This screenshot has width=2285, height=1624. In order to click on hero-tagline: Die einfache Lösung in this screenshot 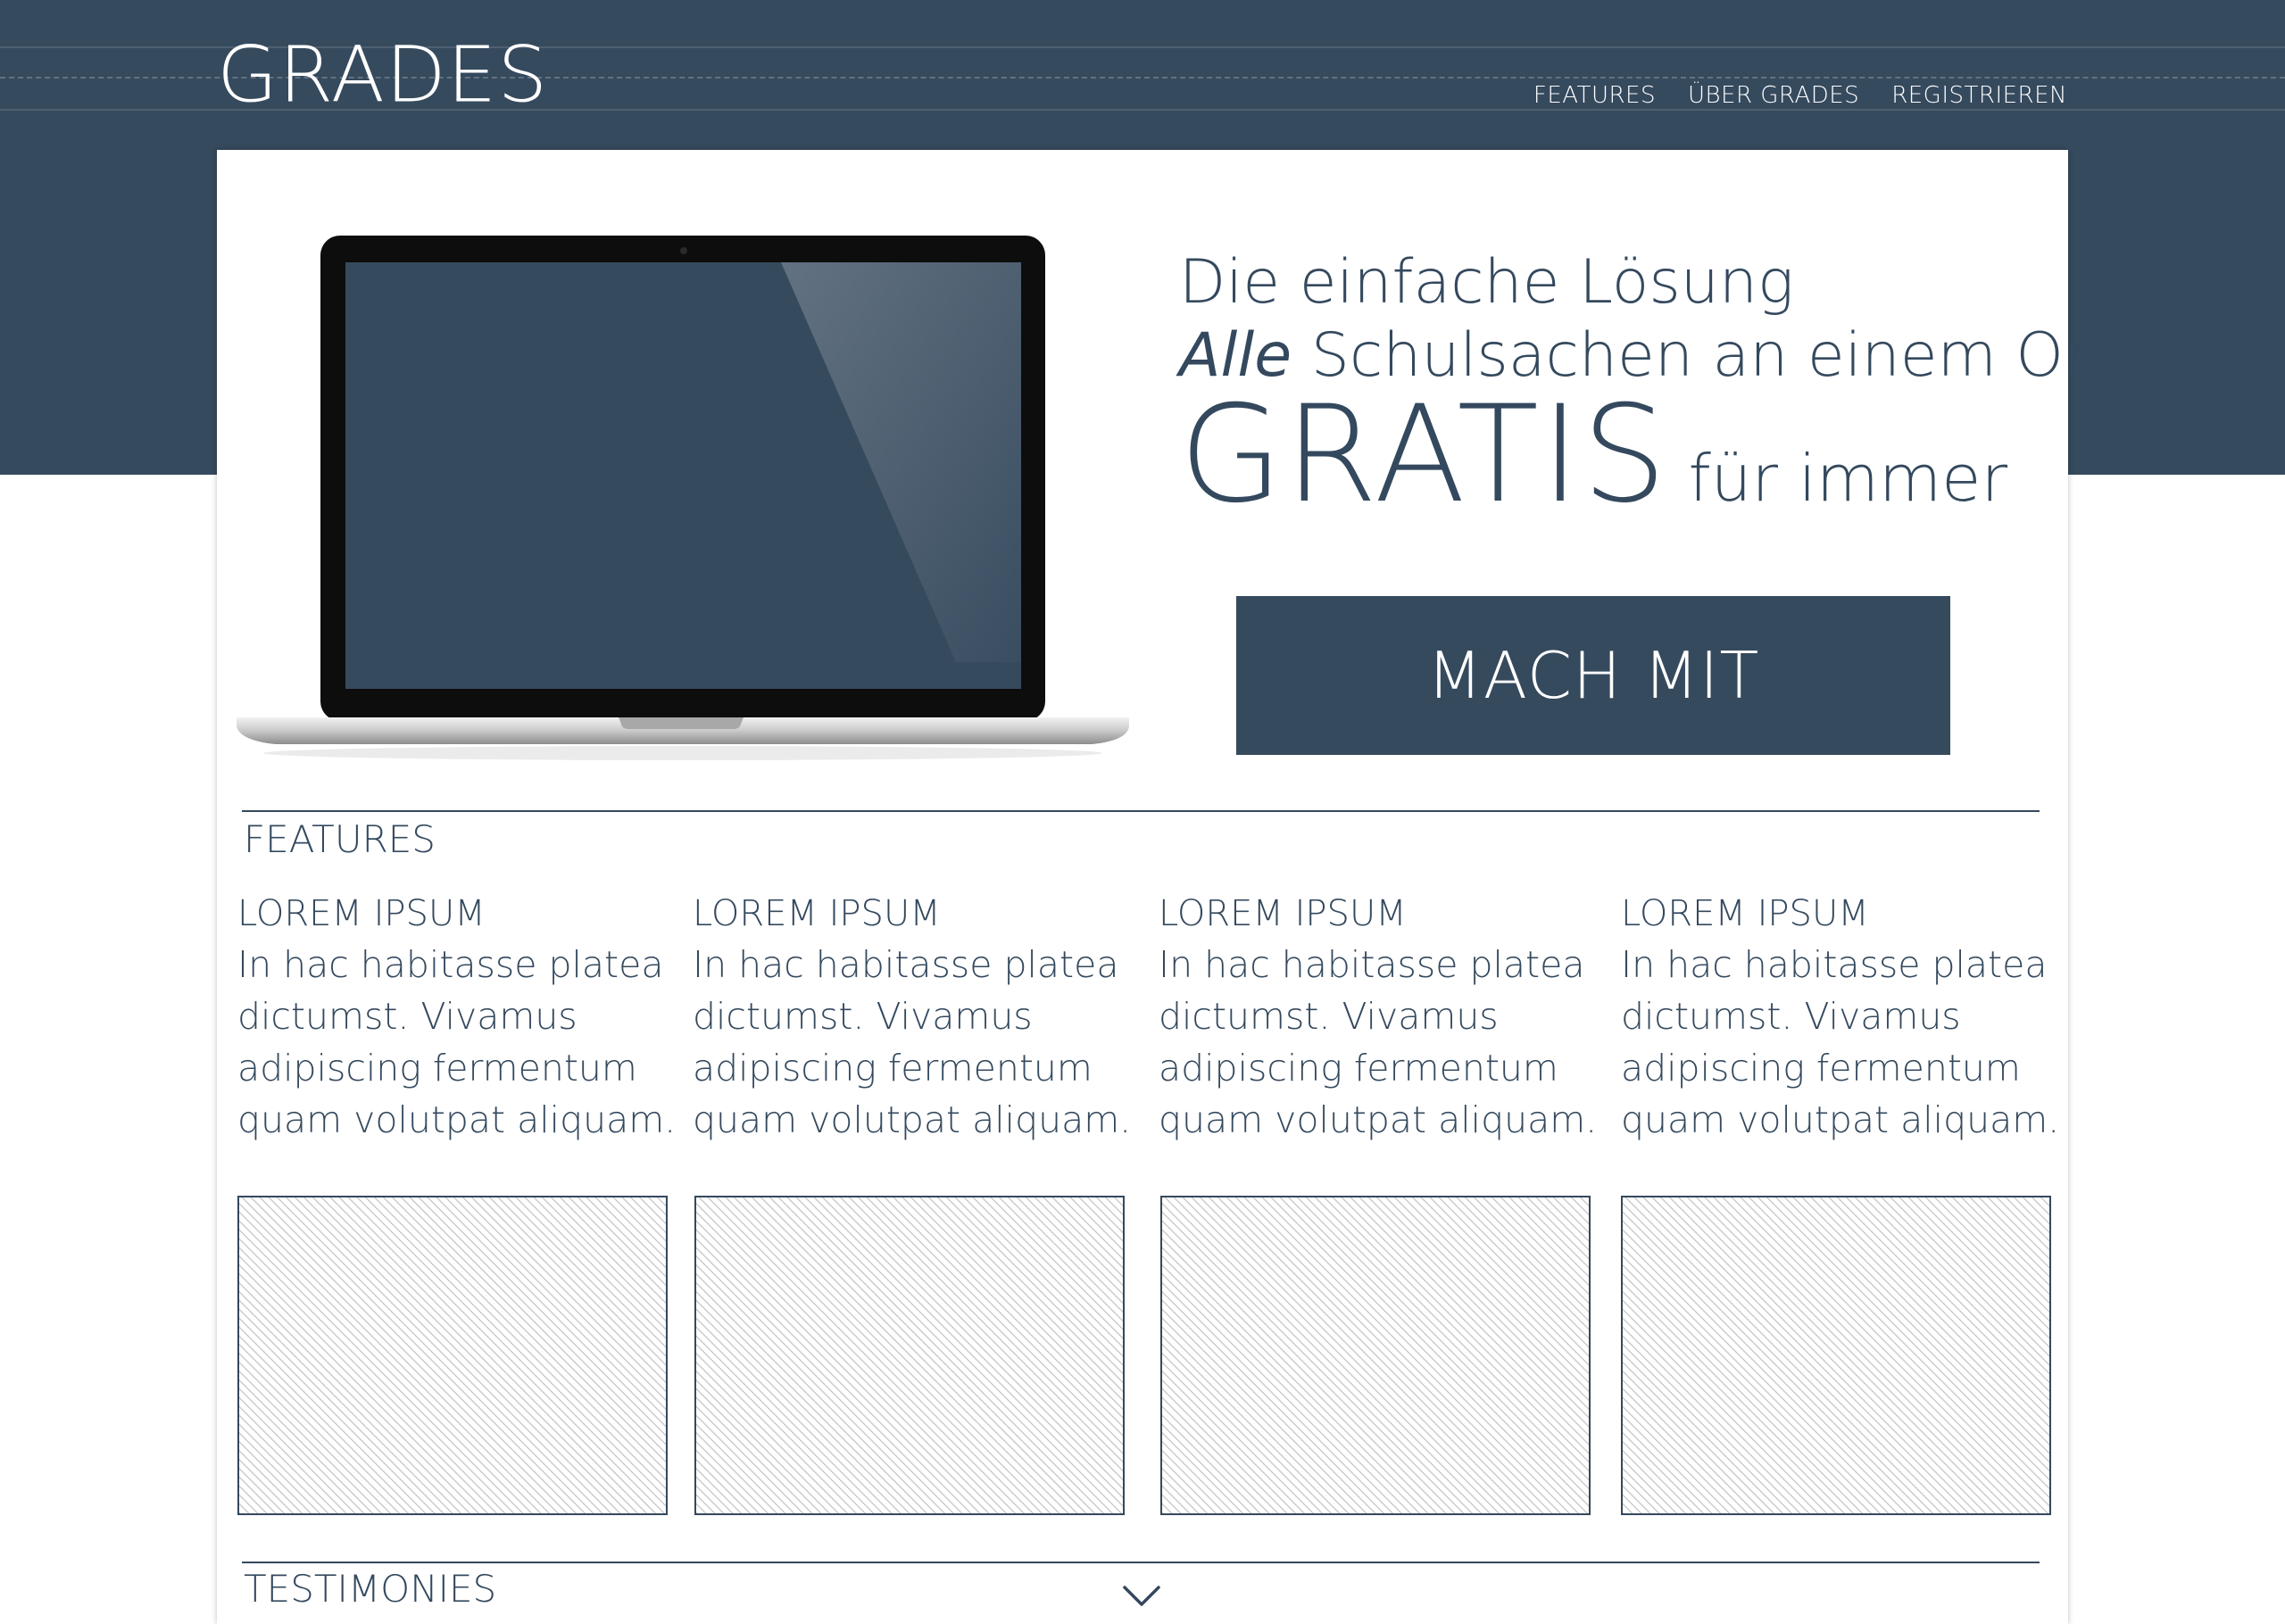, I will do `click(1486, 282)`.